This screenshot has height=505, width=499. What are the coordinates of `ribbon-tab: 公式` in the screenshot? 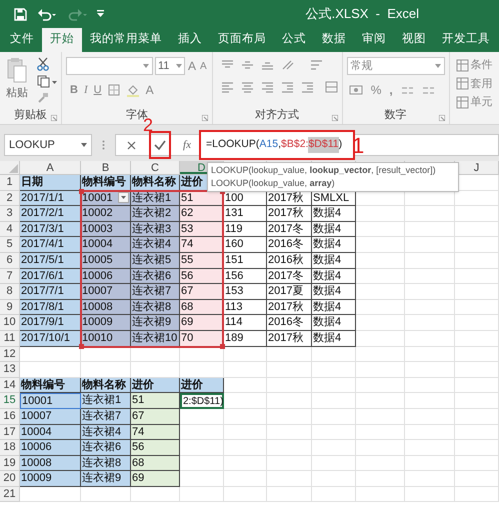 It's located at (294, 40).